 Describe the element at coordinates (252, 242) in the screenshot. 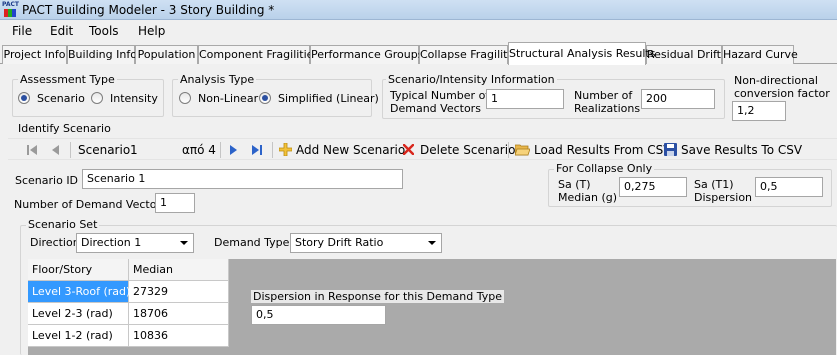

I see `demand-type-label: Demand Type` at that location.